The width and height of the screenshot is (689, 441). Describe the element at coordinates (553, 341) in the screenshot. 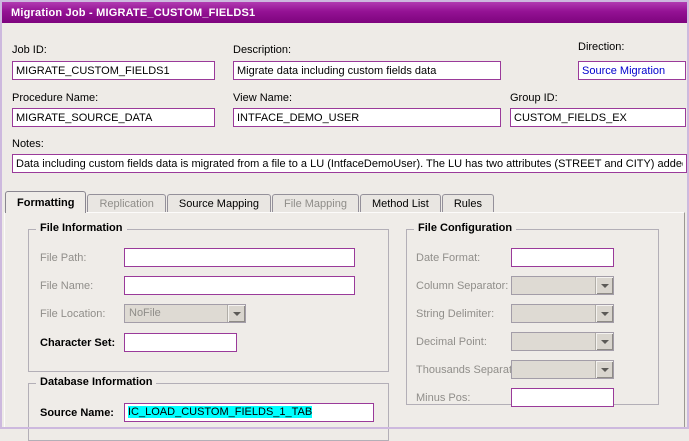

I see `decimal-point-value` at that location.